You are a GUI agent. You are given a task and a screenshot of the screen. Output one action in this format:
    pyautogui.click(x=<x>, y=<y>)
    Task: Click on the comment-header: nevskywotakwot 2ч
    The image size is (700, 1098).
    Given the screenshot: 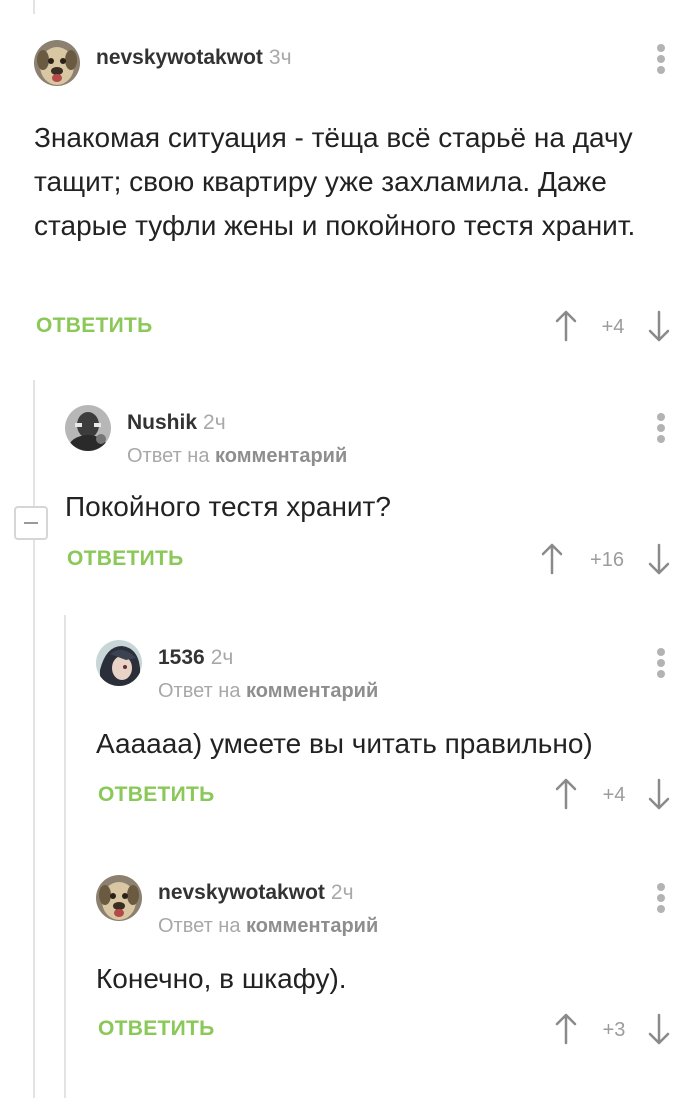 What is the action you would take?
    pyautogui.click(x=256, y=893)
    